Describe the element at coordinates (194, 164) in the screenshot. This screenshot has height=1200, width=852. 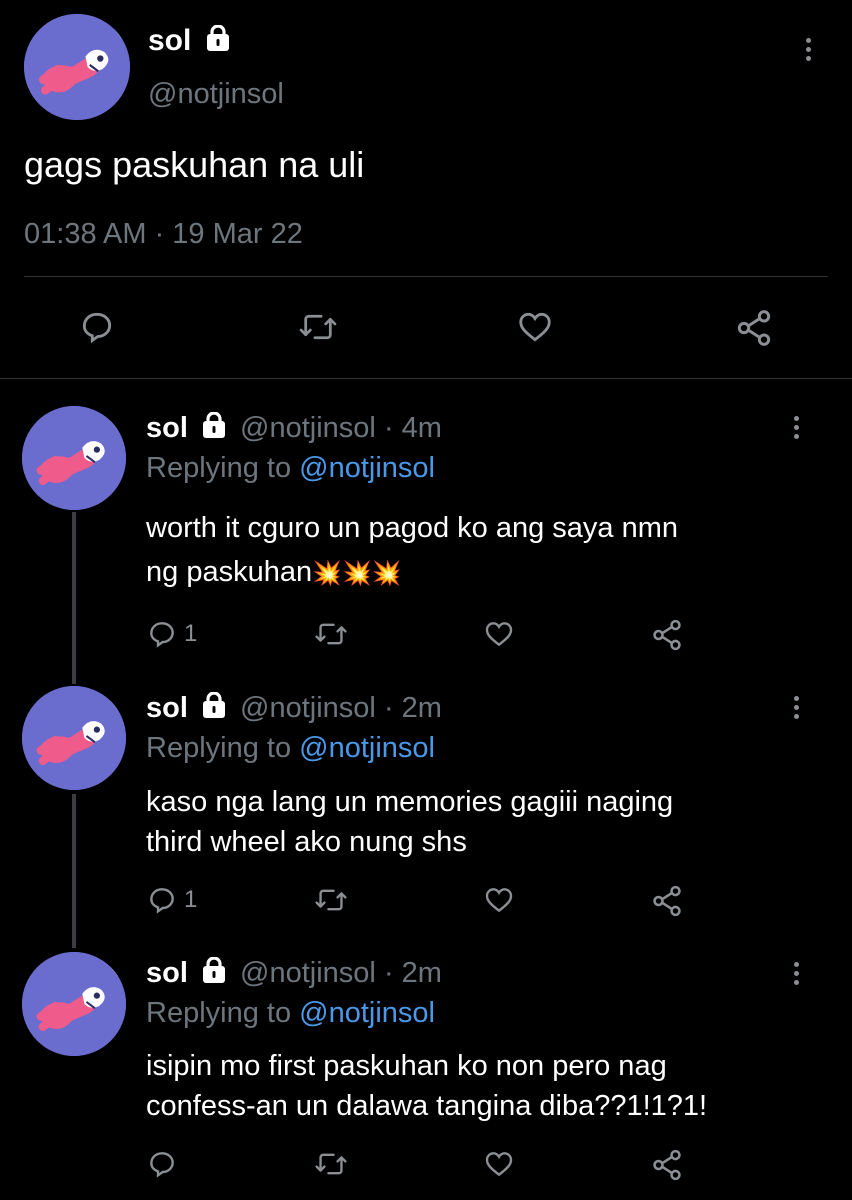
I see `main-tweet-text: gags paskuhan na uli` at that location.